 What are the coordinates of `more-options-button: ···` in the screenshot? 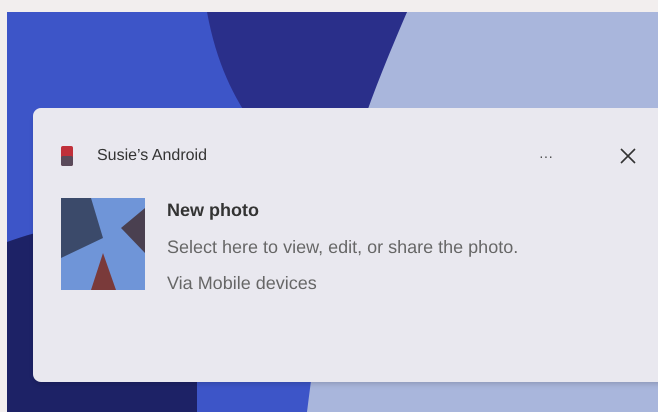 It's located at (546, 156).